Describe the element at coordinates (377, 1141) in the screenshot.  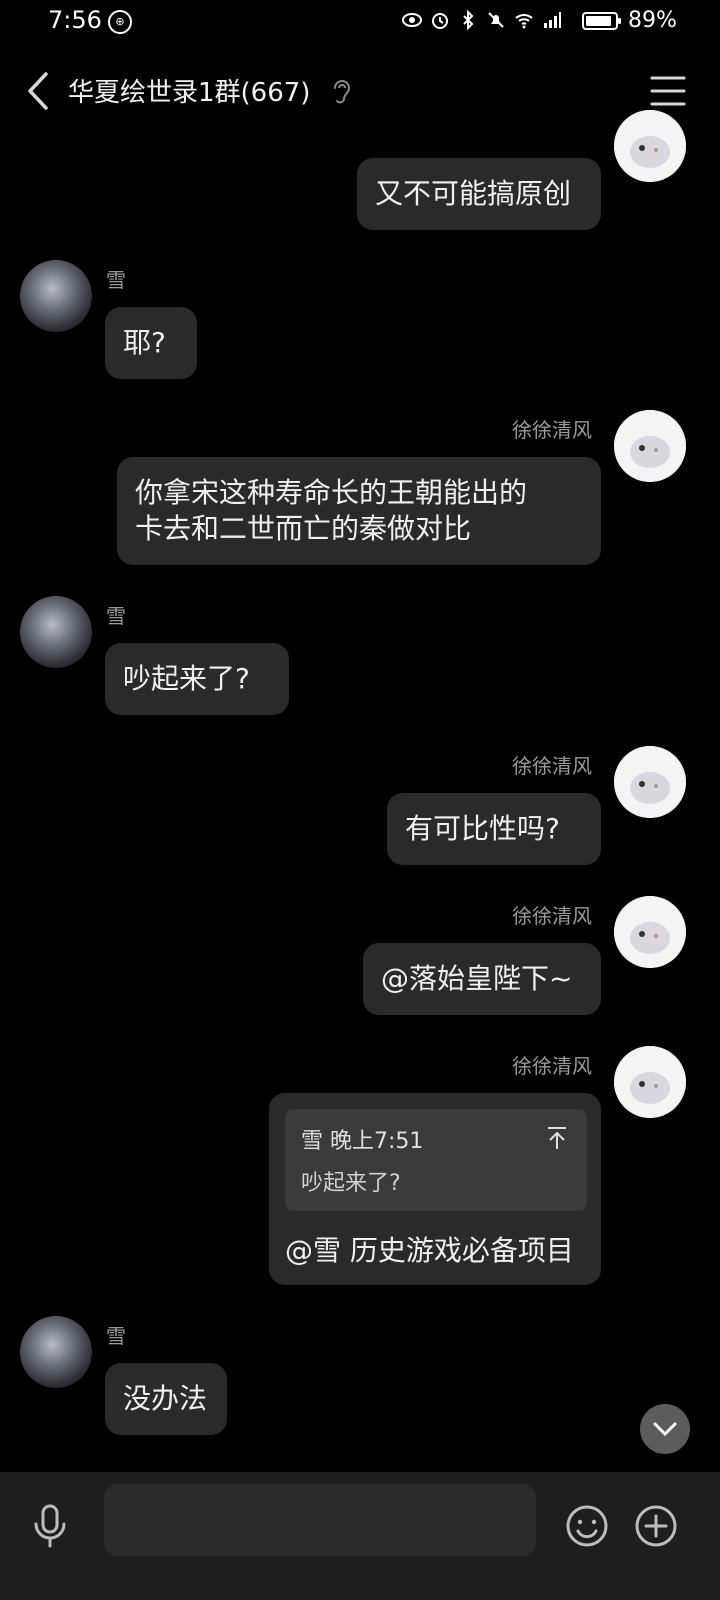
I see `quoted-time: 晚上7:51` at that location.